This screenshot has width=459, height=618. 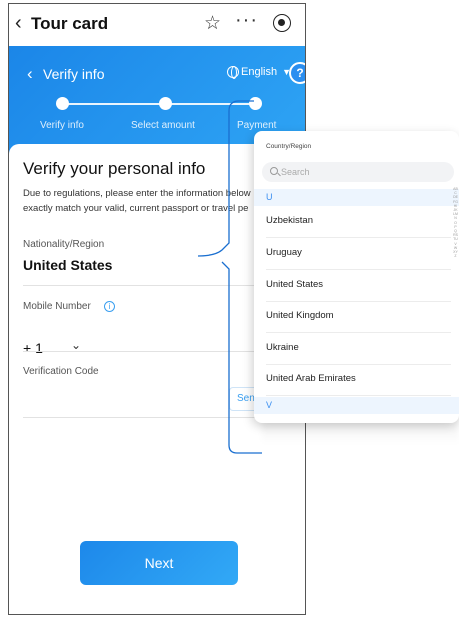 What do you see at coordinates (246, 20) in the screenshot?
I see `more-icon: ···` at bounding box center [246, 20].